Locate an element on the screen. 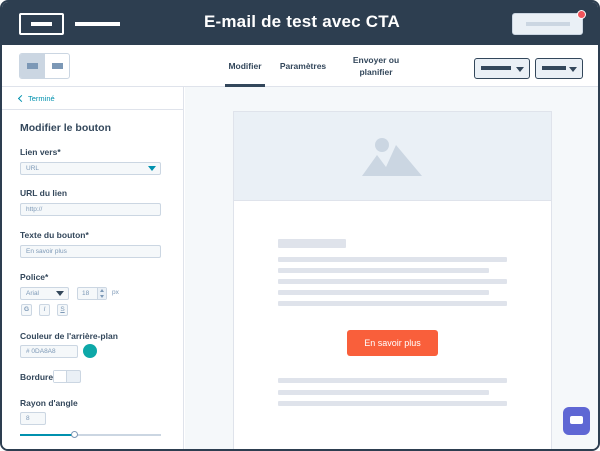 This screenshot has width=600, height=451. stepper-arrows-icon is located at coordinates (101, 293).